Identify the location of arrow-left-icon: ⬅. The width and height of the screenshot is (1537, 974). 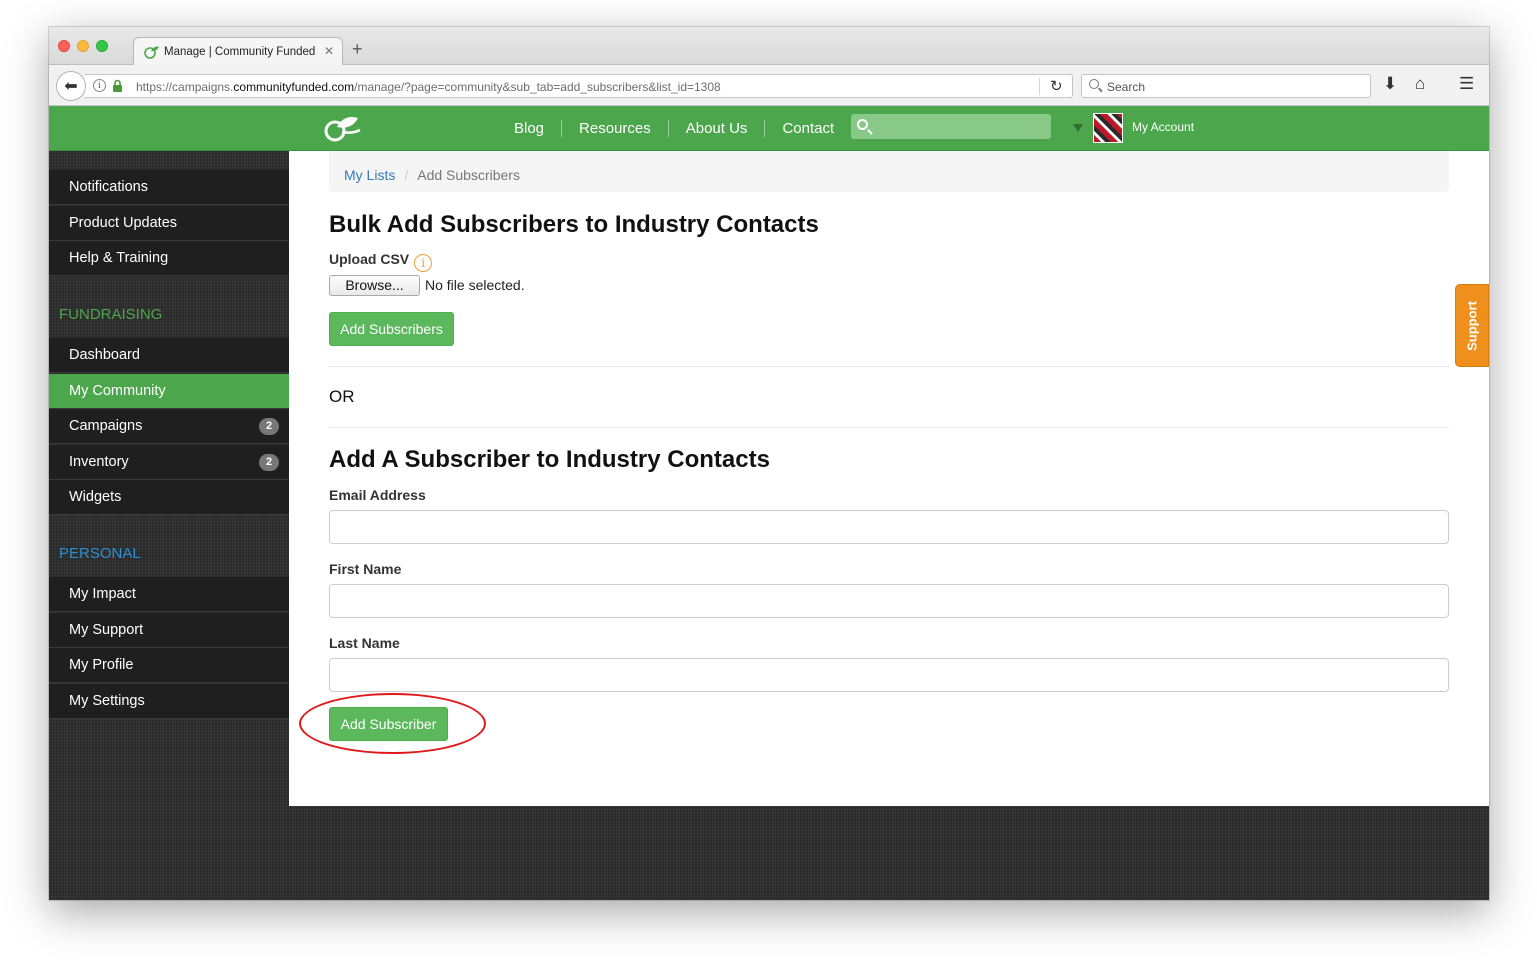
(71, 86).